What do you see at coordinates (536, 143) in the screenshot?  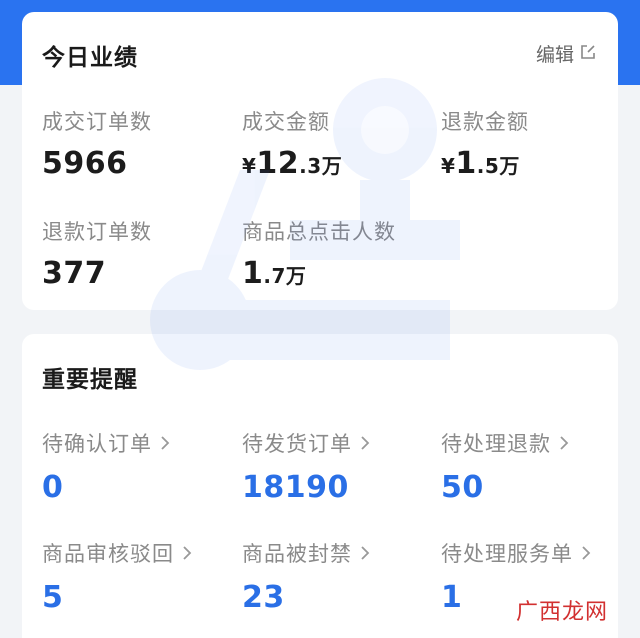 I see `metric-refund-amount: 退款金额 ¥1.5万` at bounding box center [536, 143].